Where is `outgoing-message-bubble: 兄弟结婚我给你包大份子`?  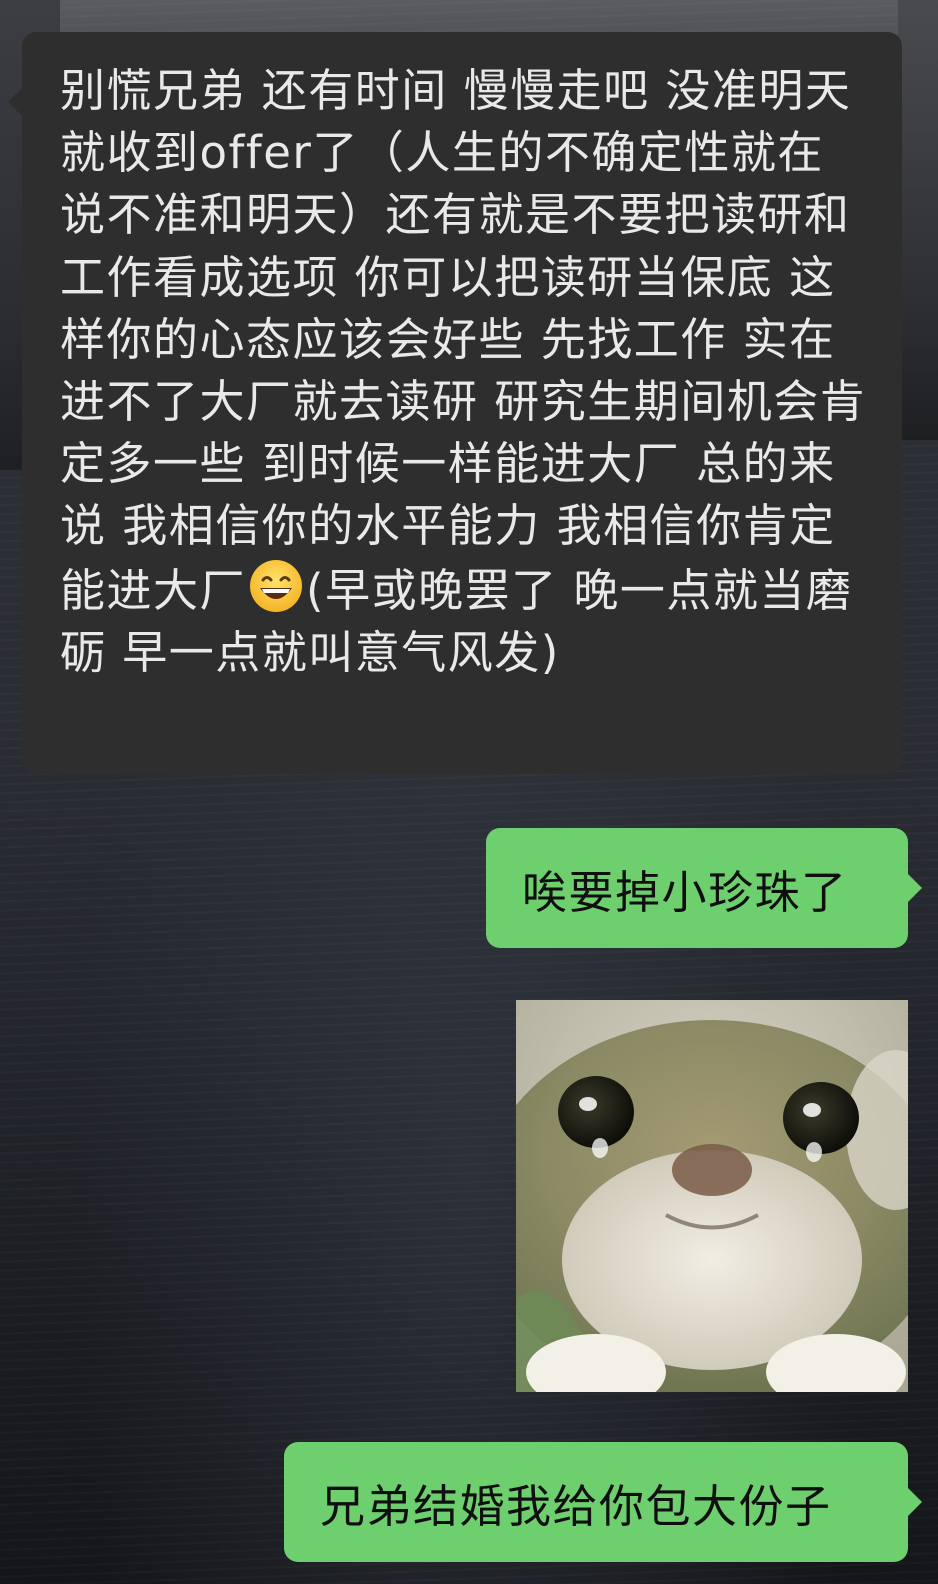 outgoing-message-bubble: 兄弟结婚我给你包大份子 is located at coordinates (603, 1502).